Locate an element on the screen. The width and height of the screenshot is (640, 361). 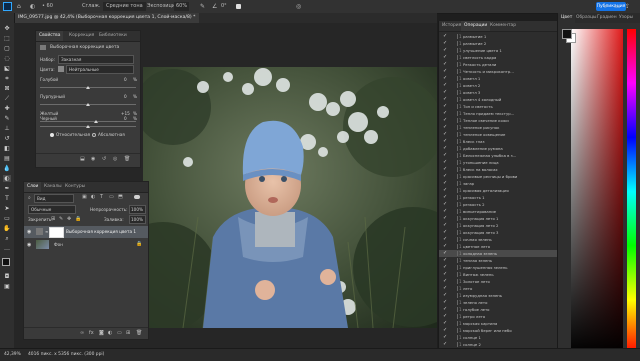
home-icon: ⌂ is located at coordinates (19, 6).